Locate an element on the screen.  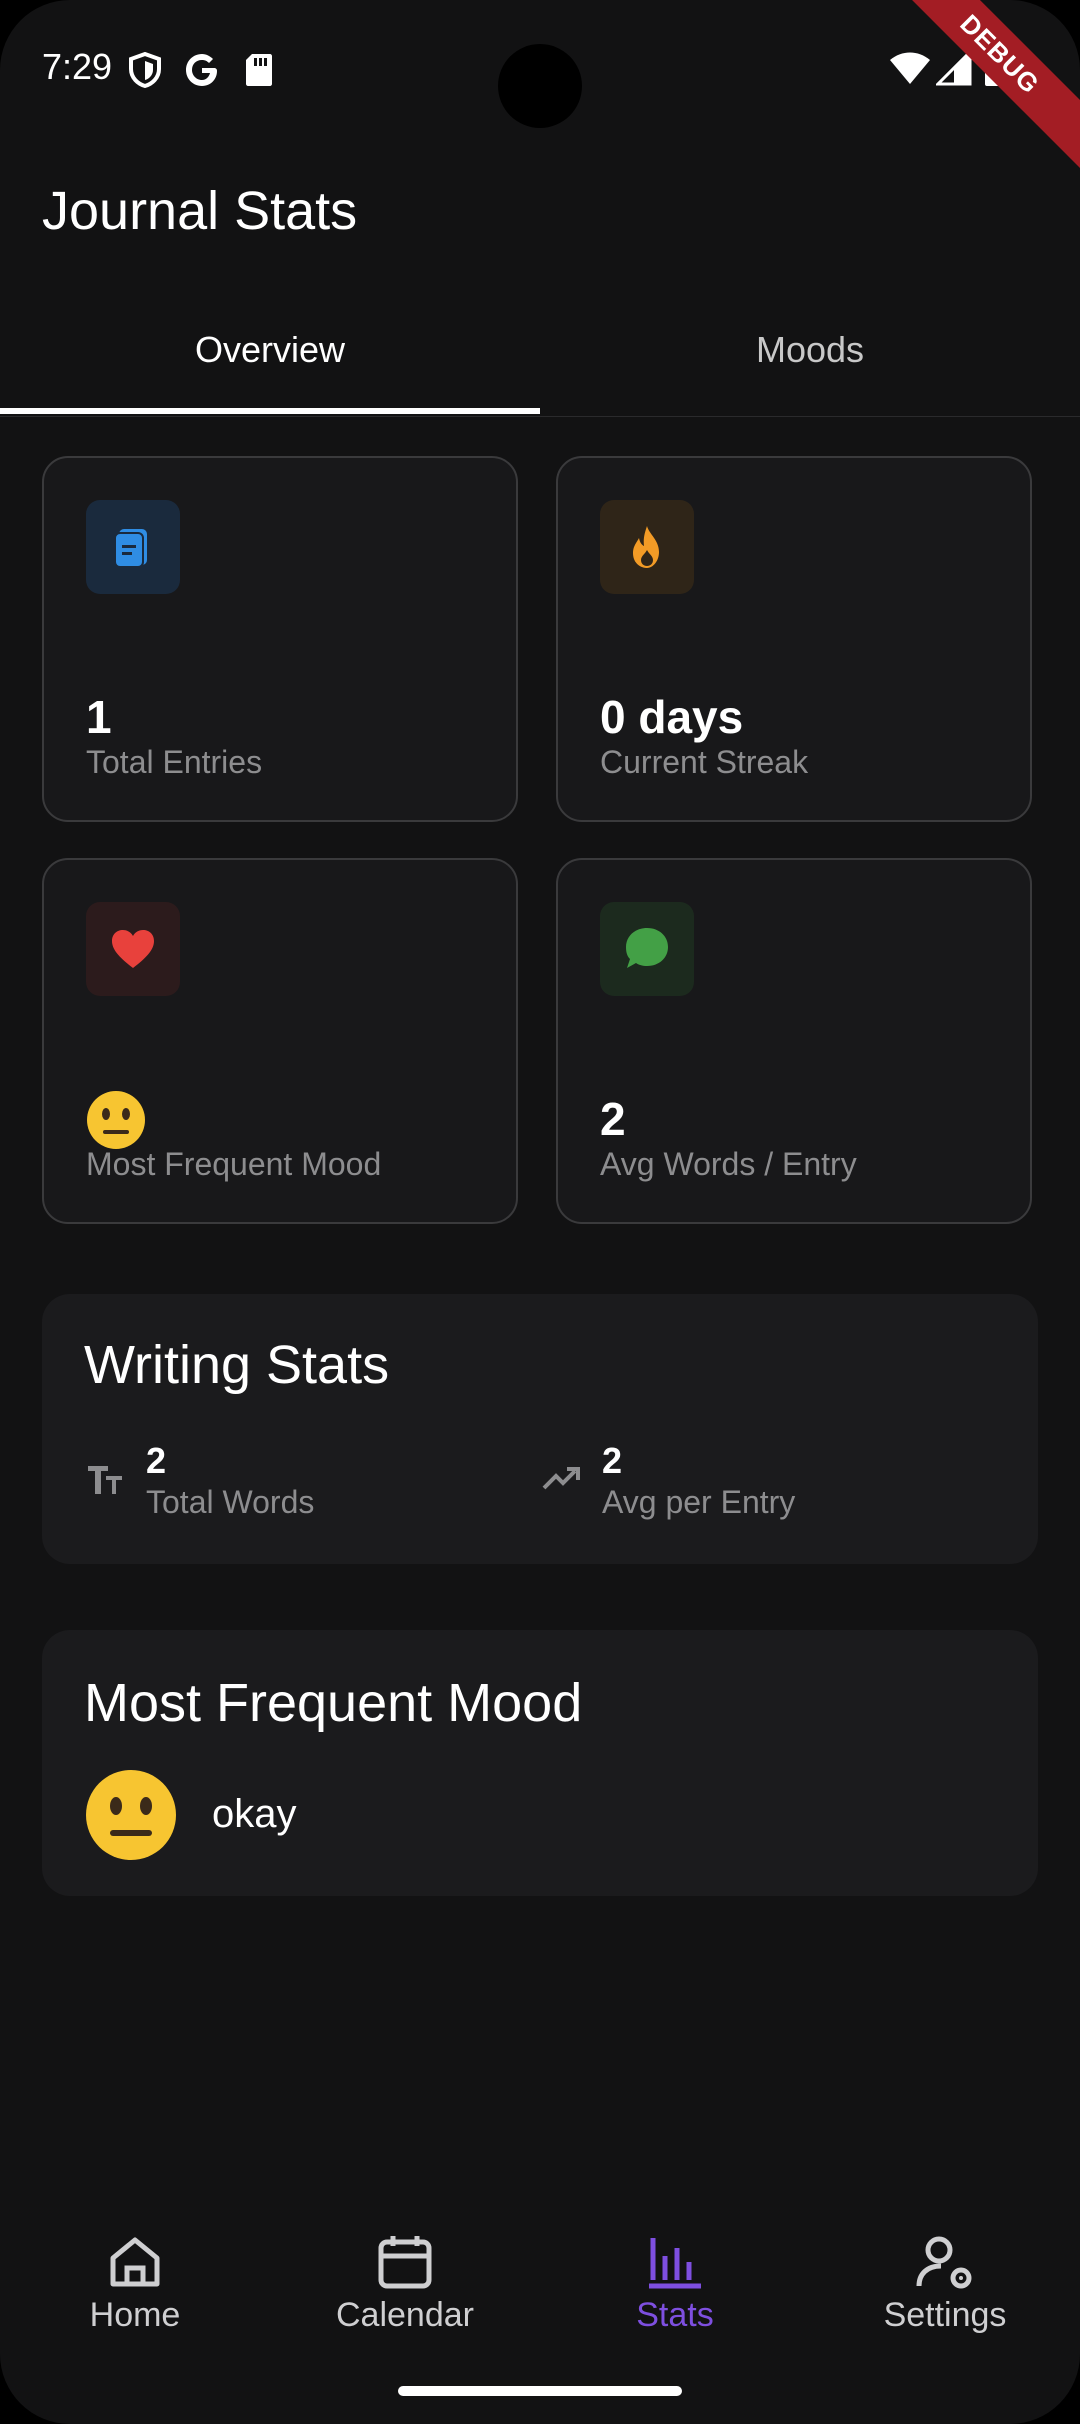
nav-item-stats: Stats is located at coordinates (675, 2302).